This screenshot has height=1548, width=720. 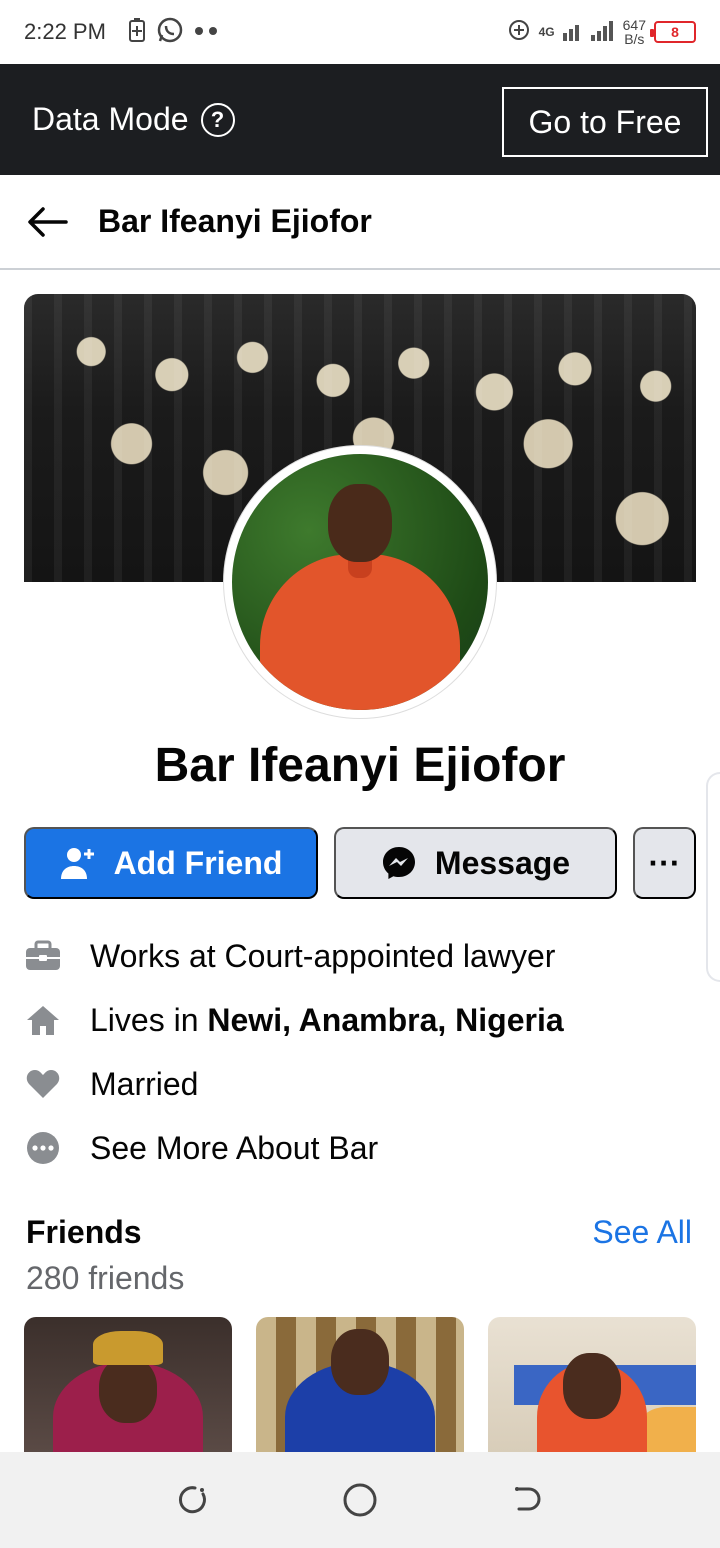 What do you see at coordinates (360, 32) in the screenshot?
I see `status-bar: 2:22 PM 4G 647 B/s 8` at bounding box center [360, 32].